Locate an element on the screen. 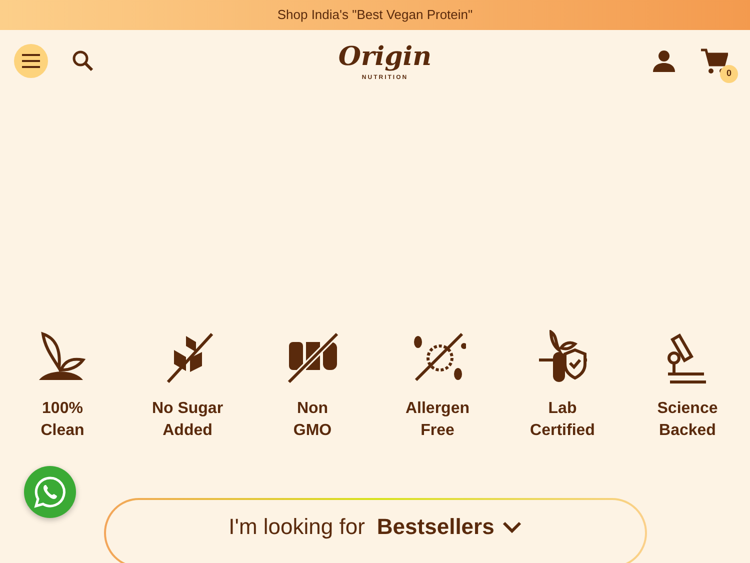 This screenshot has height=563, width=750. cart-count-badge: 0 is located at coordinates (729, 74).